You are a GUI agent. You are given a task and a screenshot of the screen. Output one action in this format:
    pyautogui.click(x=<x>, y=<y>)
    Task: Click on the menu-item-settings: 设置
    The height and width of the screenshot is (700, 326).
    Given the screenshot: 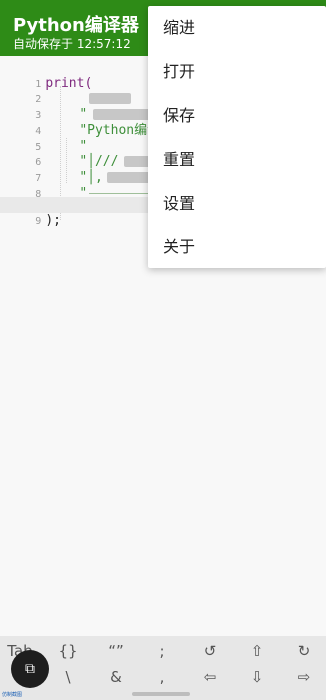 What is the action you would take?
    pyautogui.click(x=179, y=204)
    